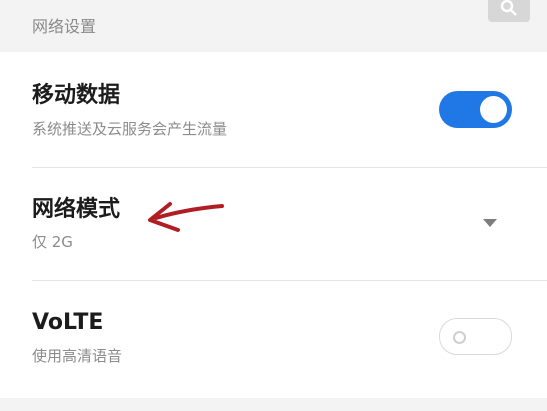  I want to click on triangle-down-icon, so click(490, 223).